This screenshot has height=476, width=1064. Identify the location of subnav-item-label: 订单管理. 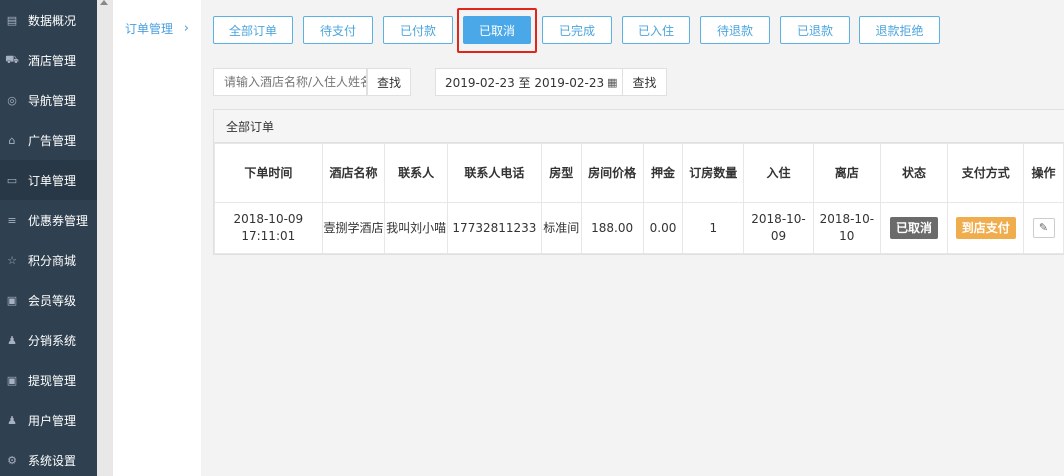
(149, 28).